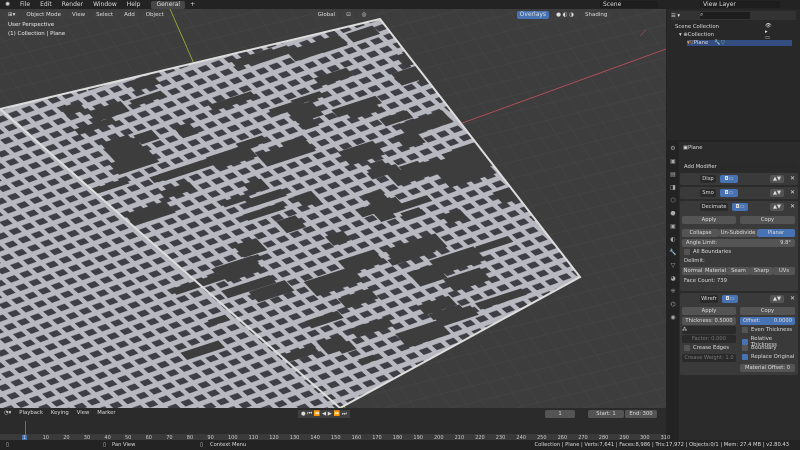 The height and width of the screenshot is (450, 800). Describe the element at coordinates (25, 428) in the screenshot. I see `playhead` at that location.